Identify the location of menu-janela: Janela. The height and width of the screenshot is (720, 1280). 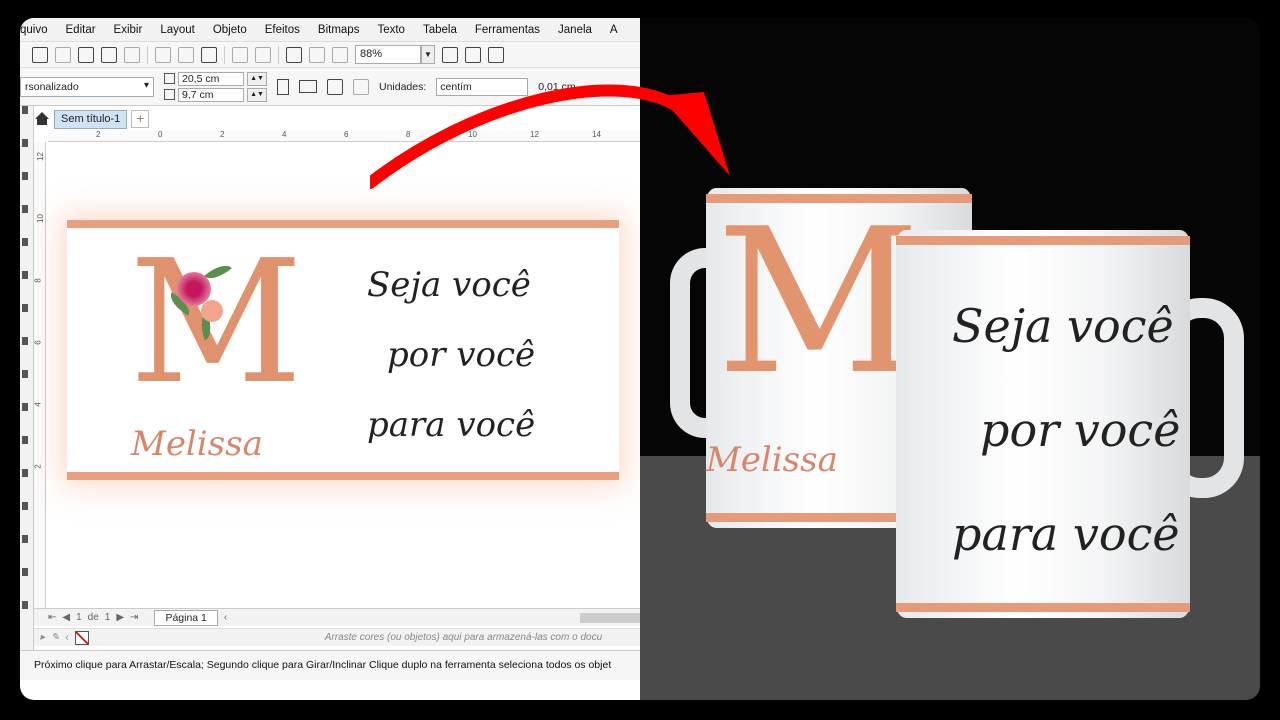
(575, 30).